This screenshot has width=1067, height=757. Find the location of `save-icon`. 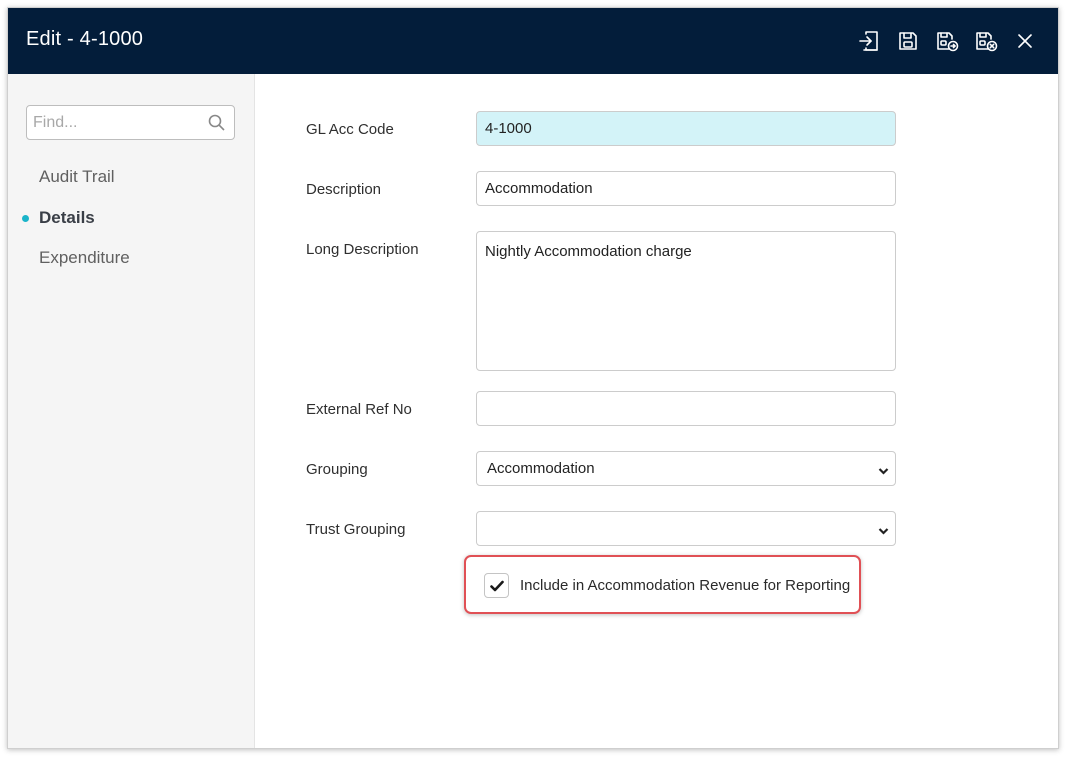

save-icon is located at coordinates (907, 41).